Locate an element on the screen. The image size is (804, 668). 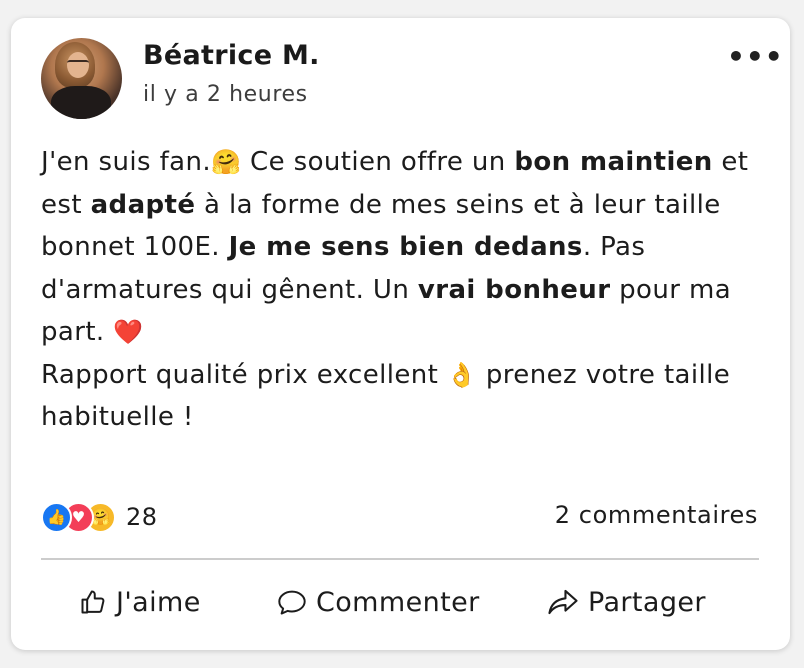
thumbs-up-icon is located at coordinates (93, 602).